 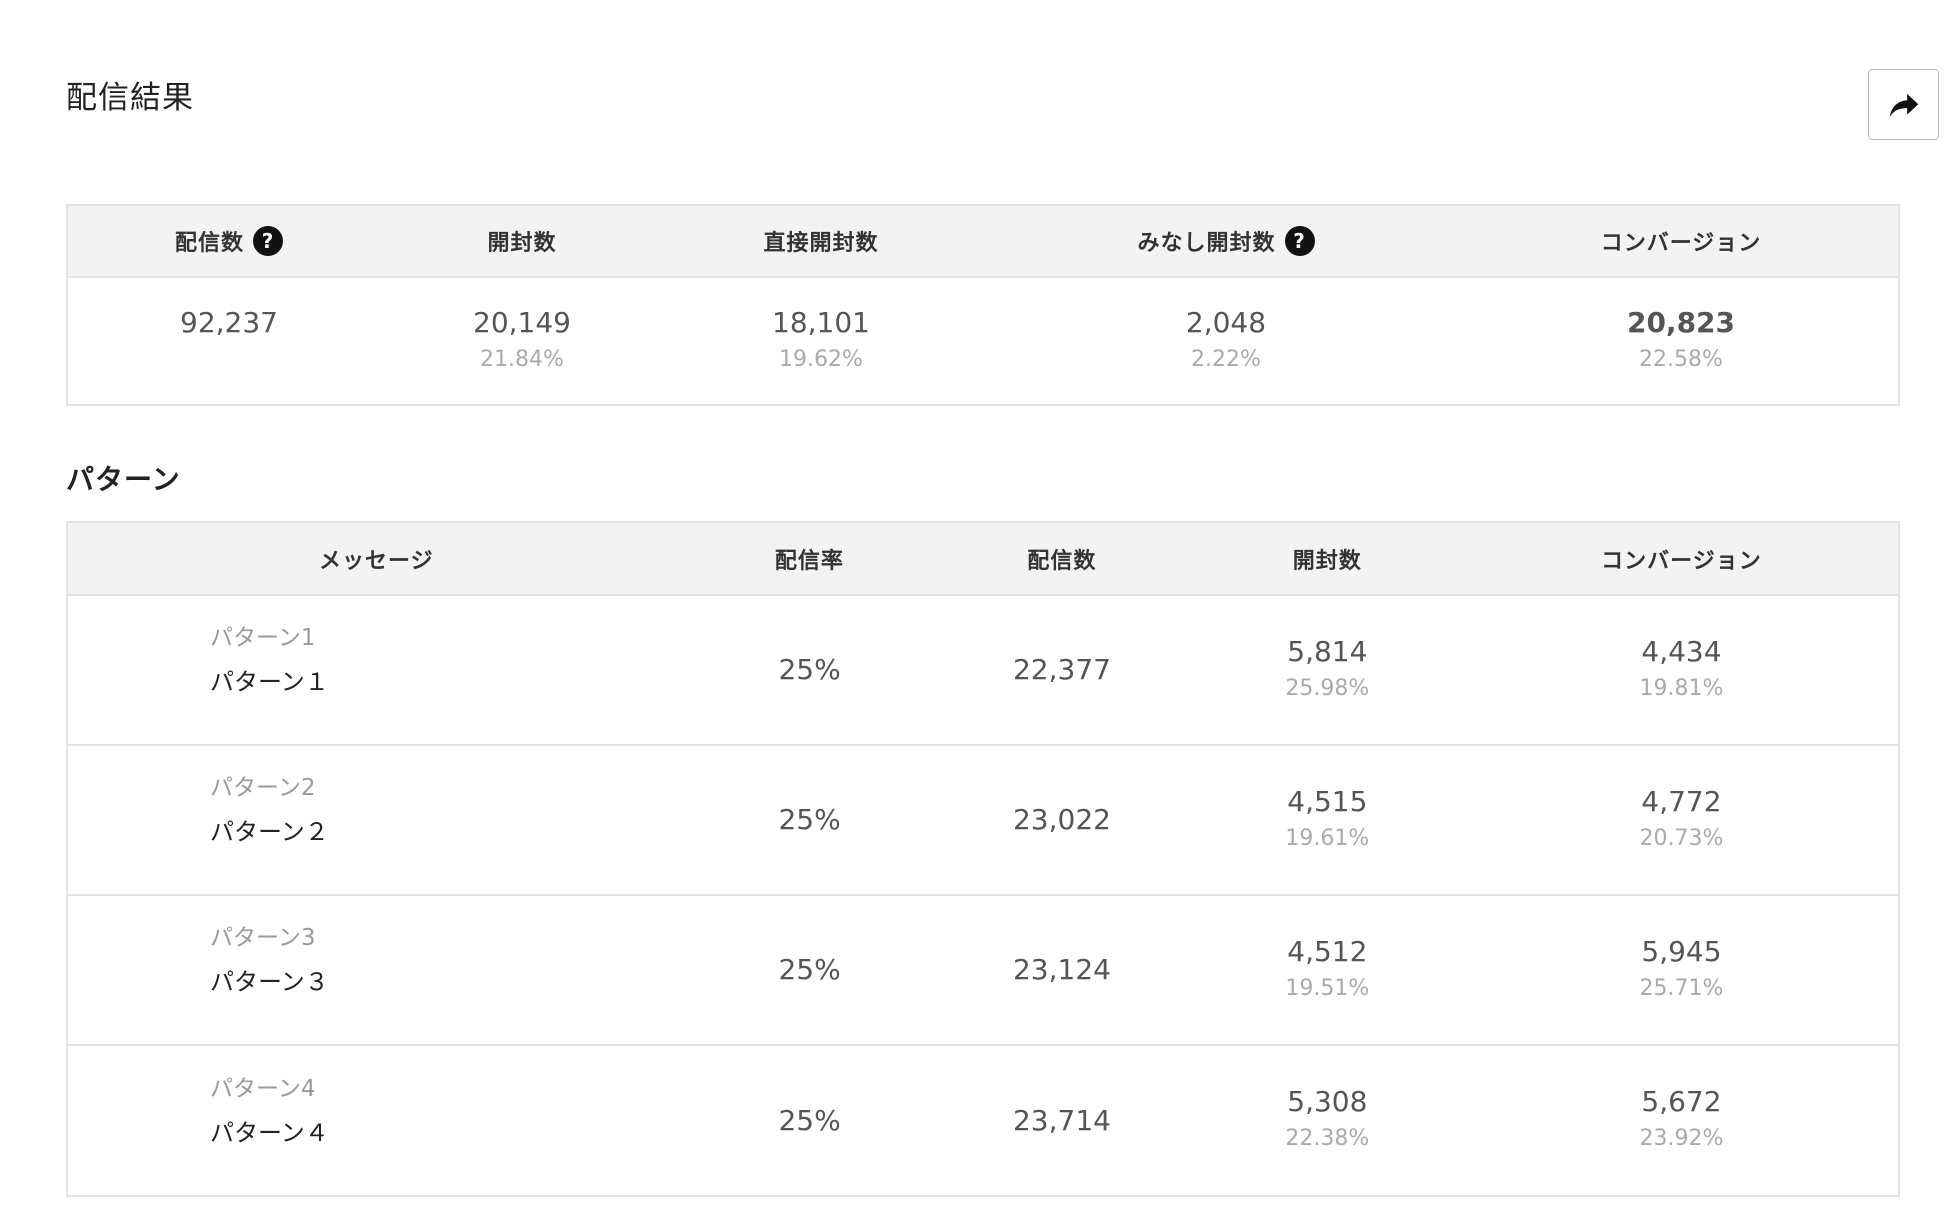 I want to click on pattern-conversion-cell: 4,434 19.81%, so click(x=1681, y=670).